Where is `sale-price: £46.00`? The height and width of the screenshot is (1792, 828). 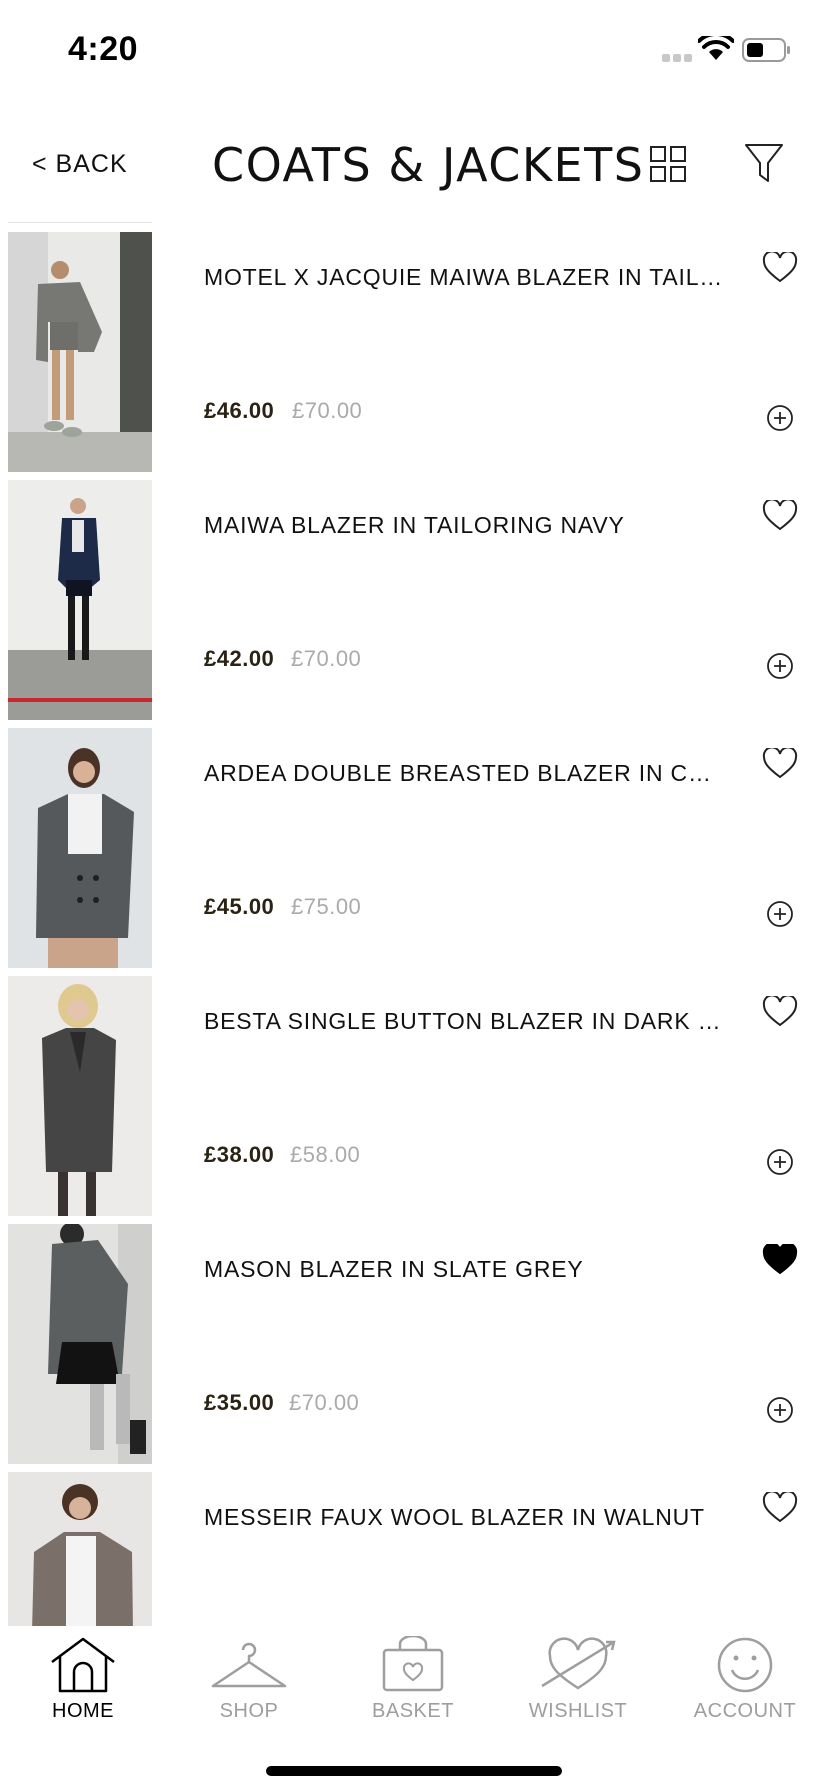
sale-price: £46.00 is located at coordinates (239, 410).